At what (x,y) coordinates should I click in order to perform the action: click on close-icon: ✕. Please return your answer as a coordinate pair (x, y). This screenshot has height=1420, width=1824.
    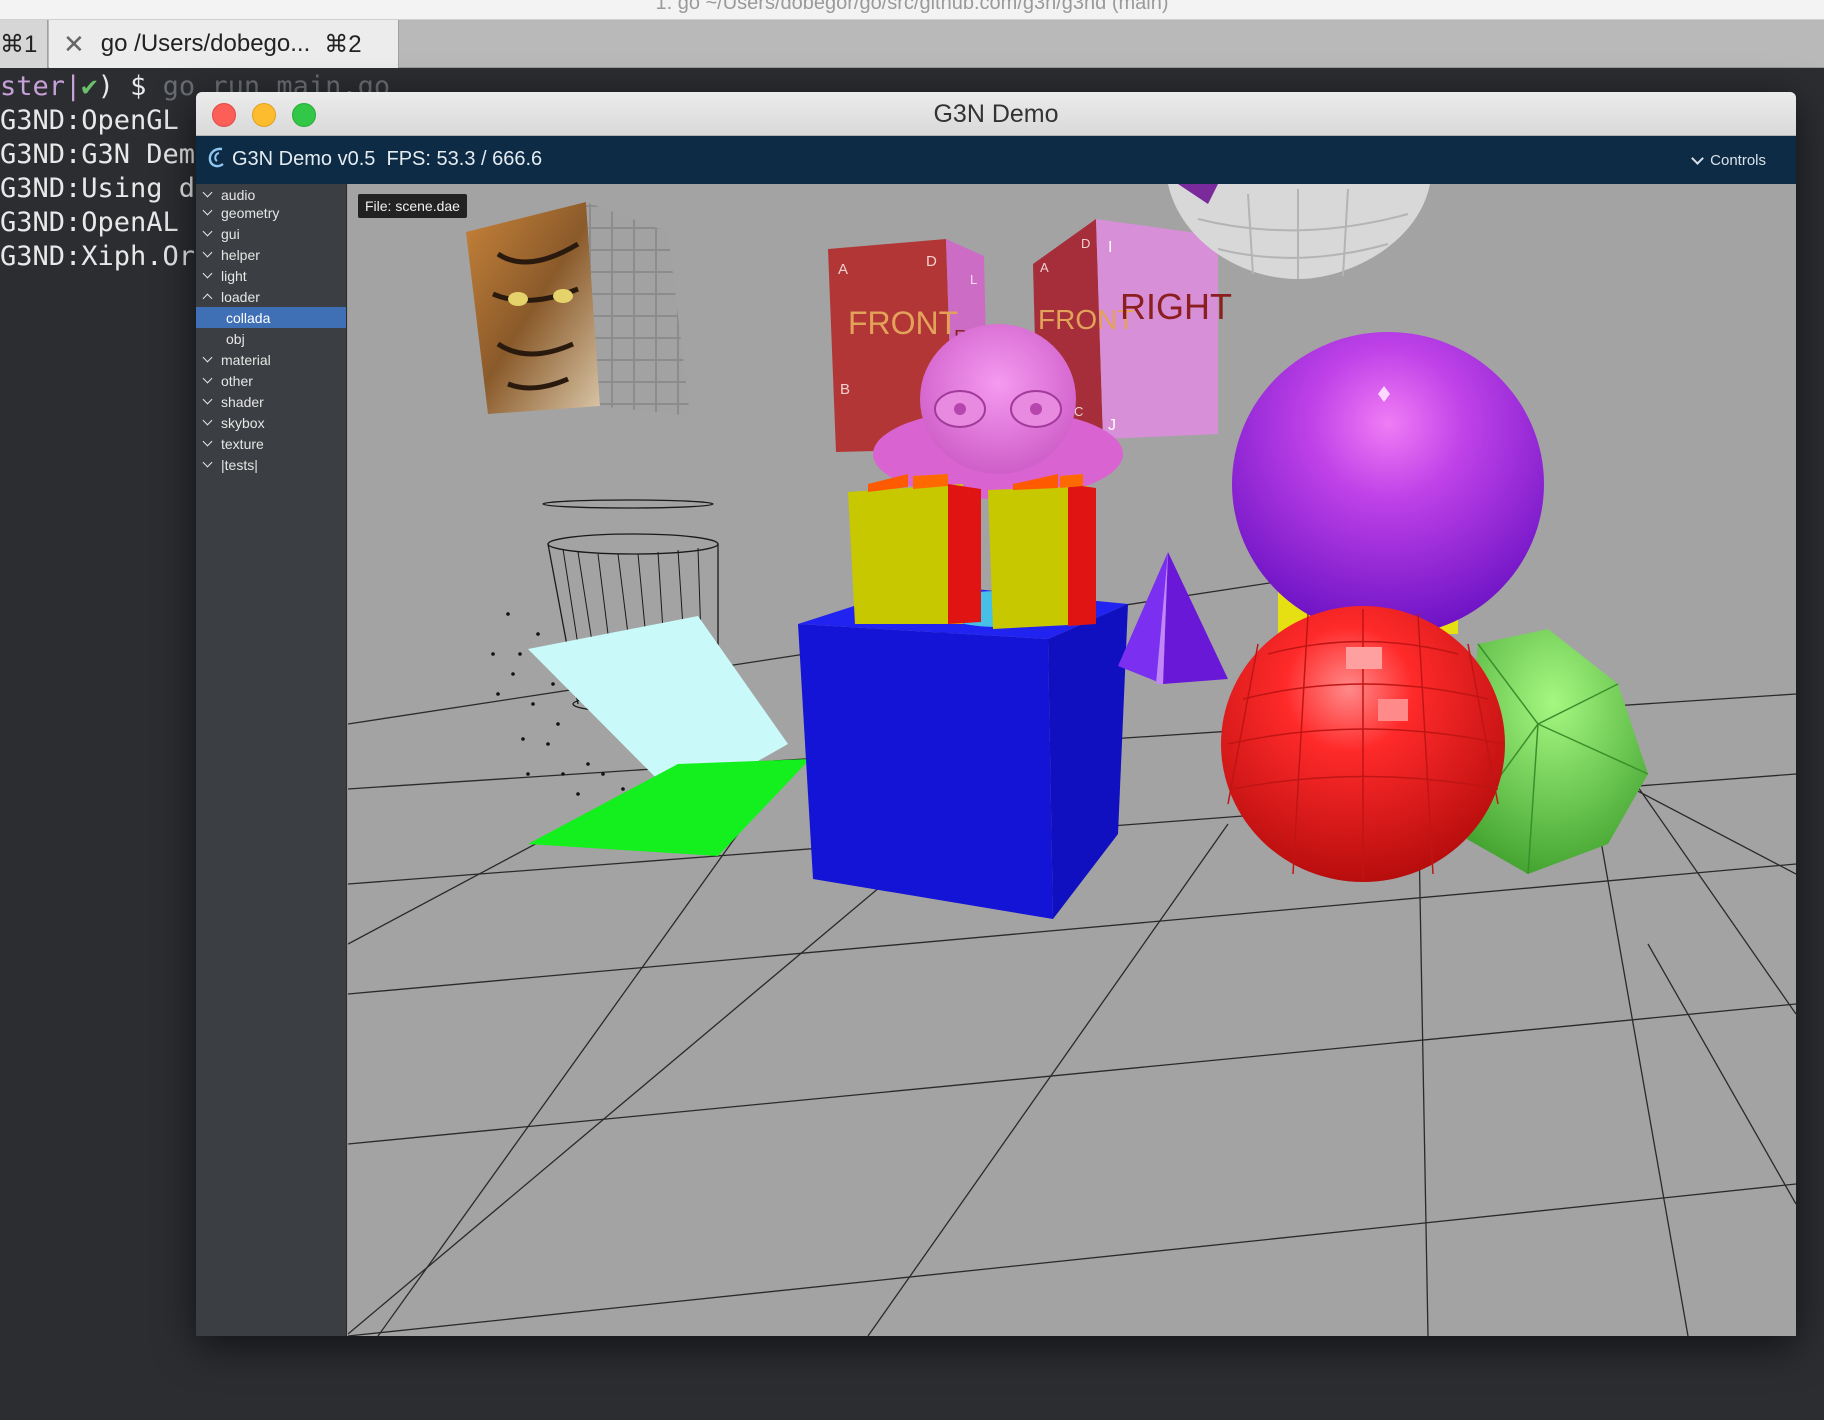
    Looking at the image, I should click on (74, 44).